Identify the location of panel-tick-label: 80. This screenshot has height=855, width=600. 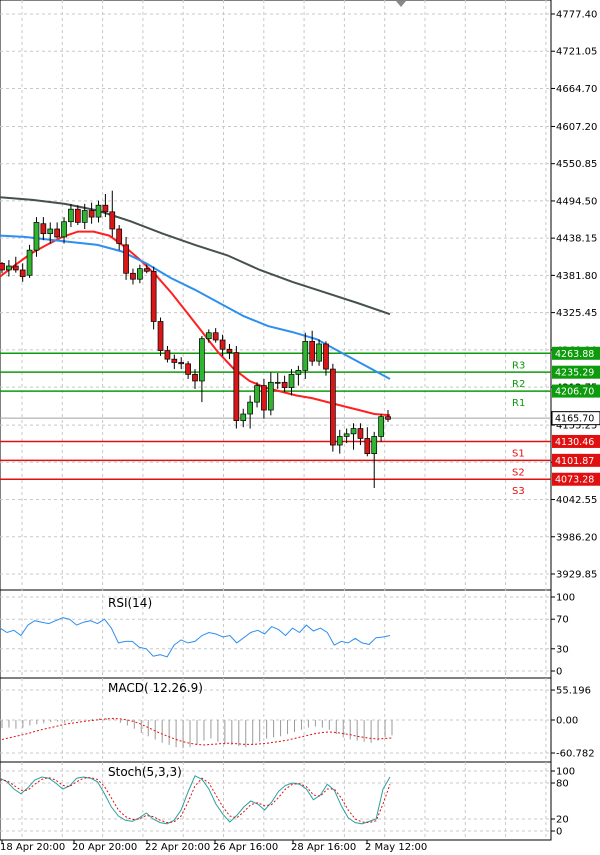
(562, 784).